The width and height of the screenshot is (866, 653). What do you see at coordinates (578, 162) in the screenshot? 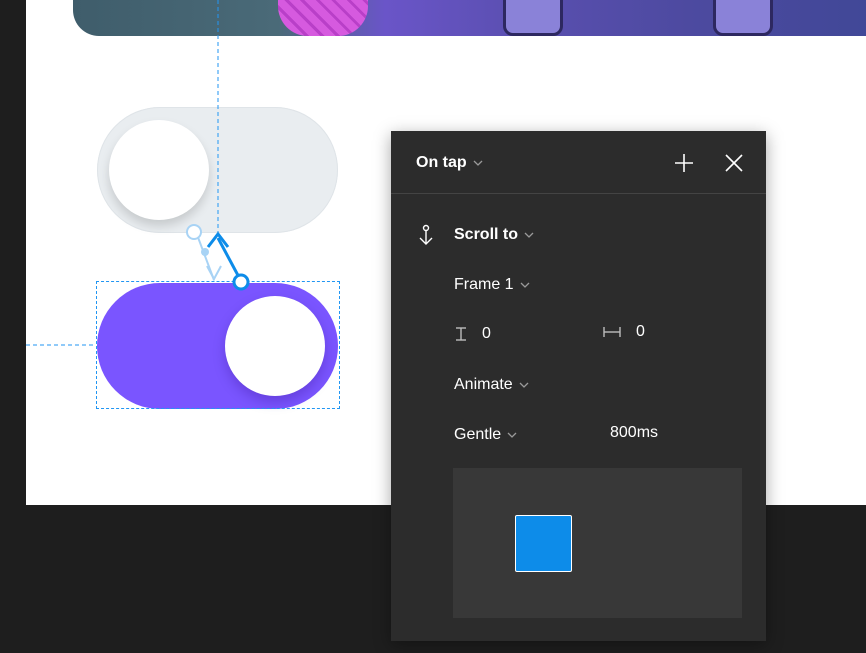
I see `panel-header: On tap` at bounding box center [578, 162].